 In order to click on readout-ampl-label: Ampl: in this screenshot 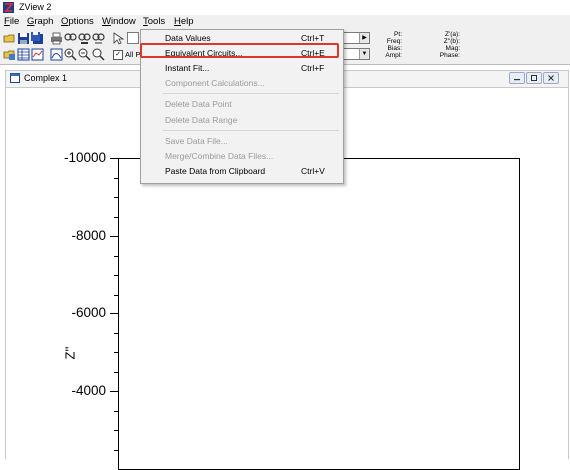, I will do `click(393, 55)`.